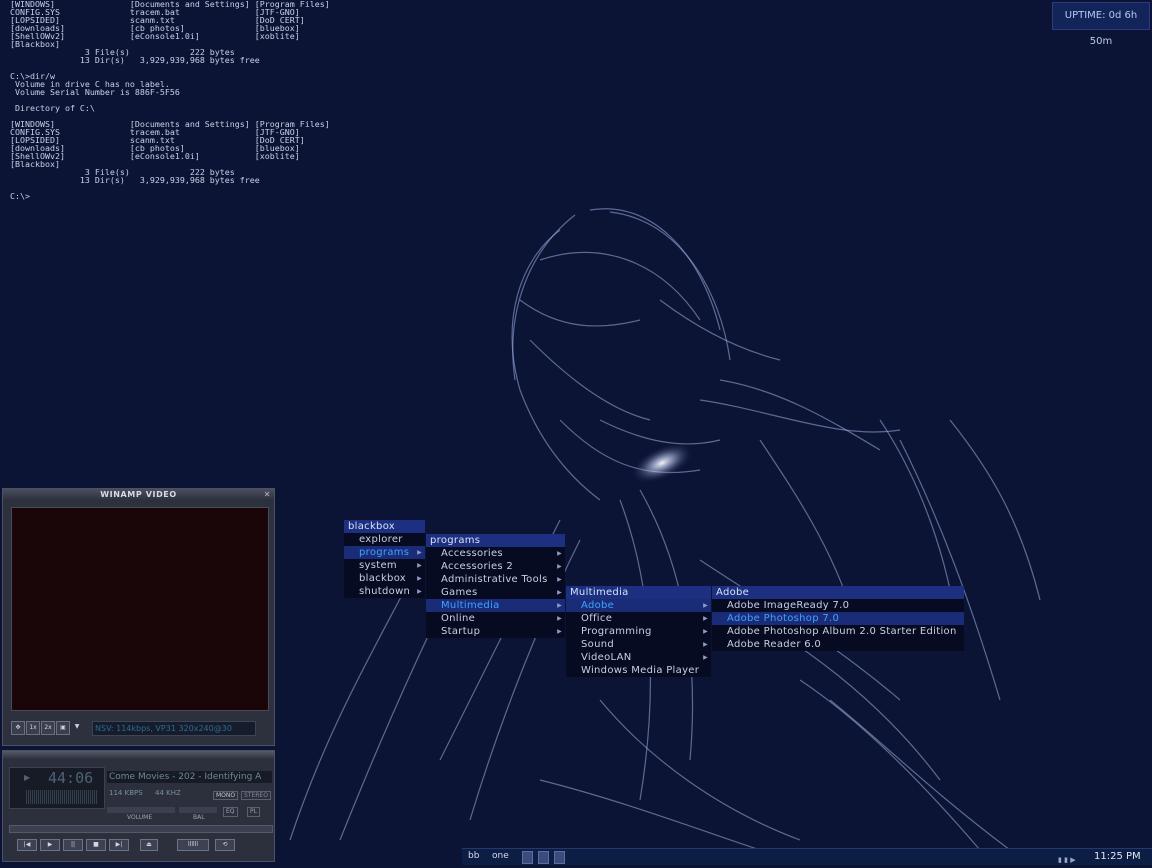  I want to click on seek-bar, so click(141, 829).